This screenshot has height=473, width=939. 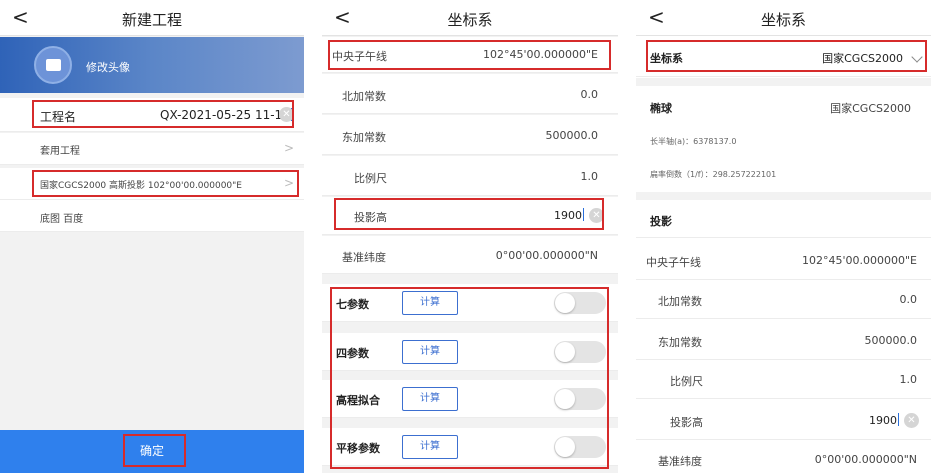 I want to click on page-title: 新建工程, so click(x=151, y=20).